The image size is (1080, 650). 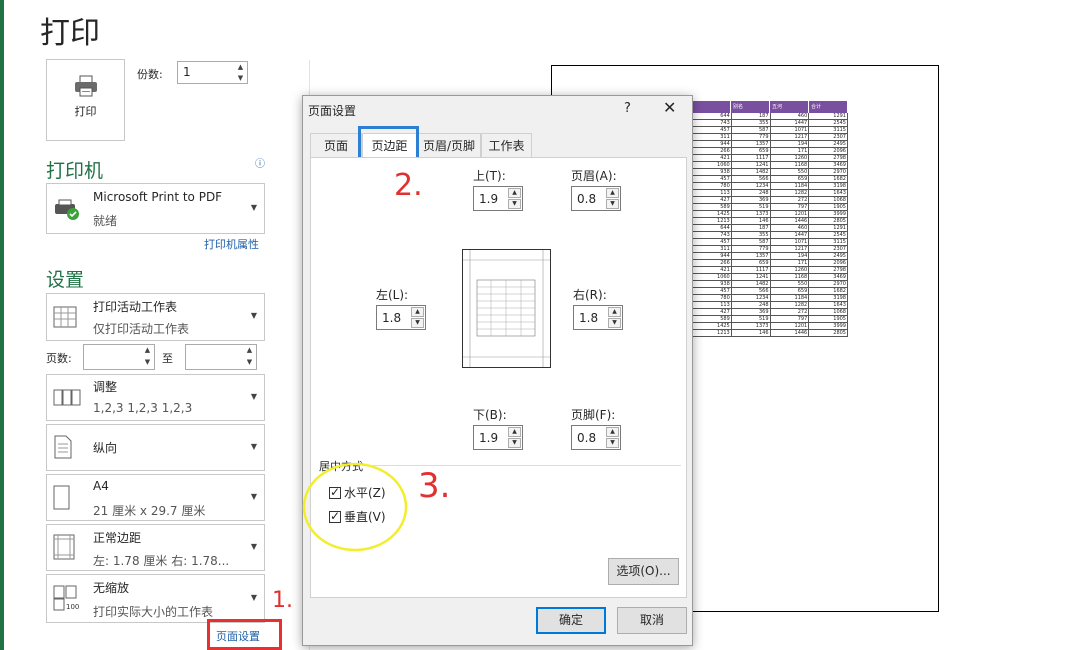 I want to click on bottom-margin-input: 1.9 ▲ ▼, so click(x=498, y=437).